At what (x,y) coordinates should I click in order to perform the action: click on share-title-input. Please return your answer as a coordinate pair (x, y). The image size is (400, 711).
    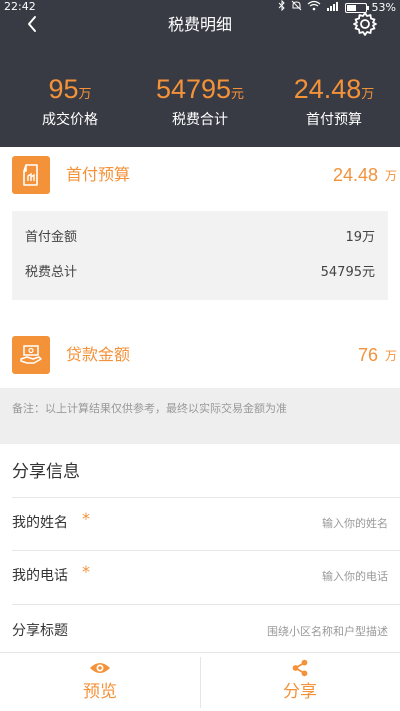
    Looking at the image, I should click on (288, 631).